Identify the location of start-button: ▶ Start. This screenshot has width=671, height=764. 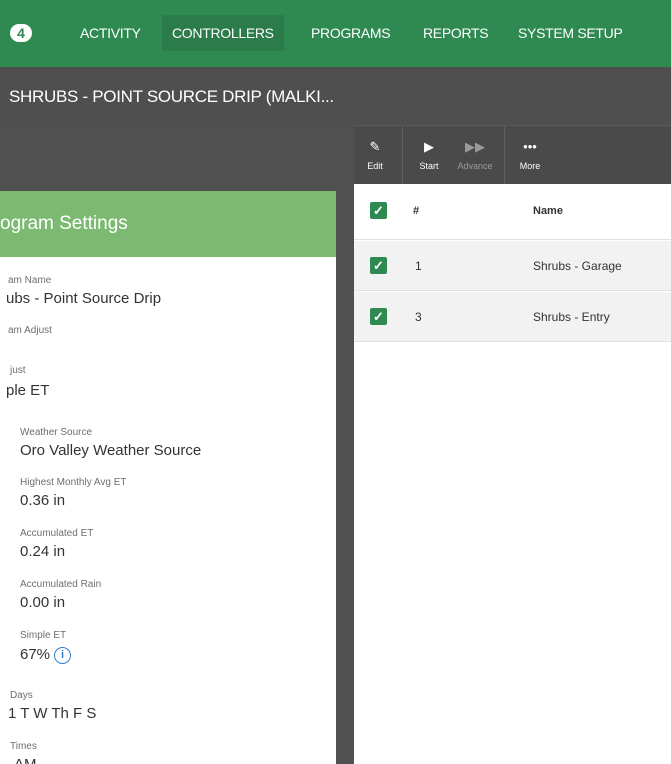
(429, 155).